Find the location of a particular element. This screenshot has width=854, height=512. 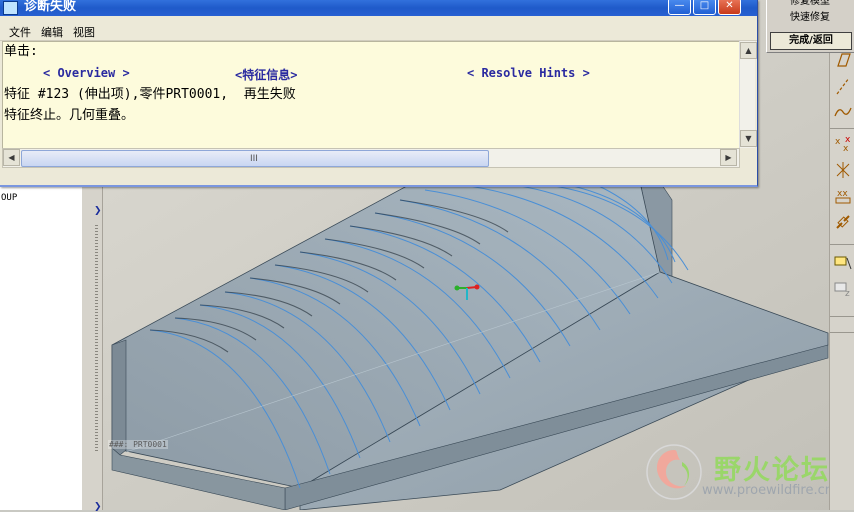

horizontal-scroll-thumb: III is located at coordinates (255, 158).